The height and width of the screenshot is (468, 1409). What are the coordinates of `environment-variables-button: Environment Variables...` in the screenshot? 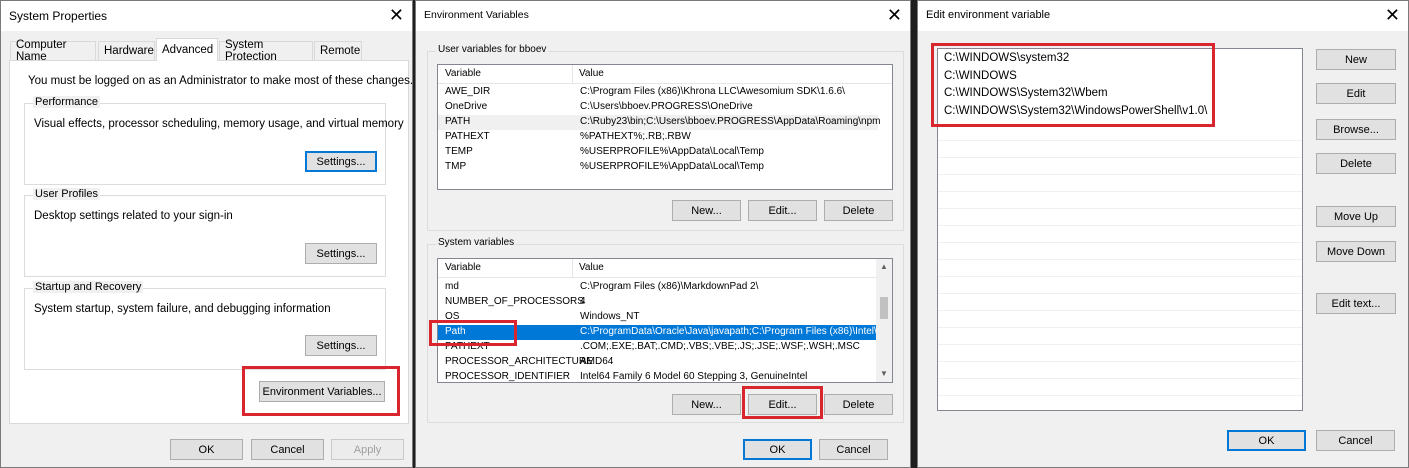 It's located at (322, 391).